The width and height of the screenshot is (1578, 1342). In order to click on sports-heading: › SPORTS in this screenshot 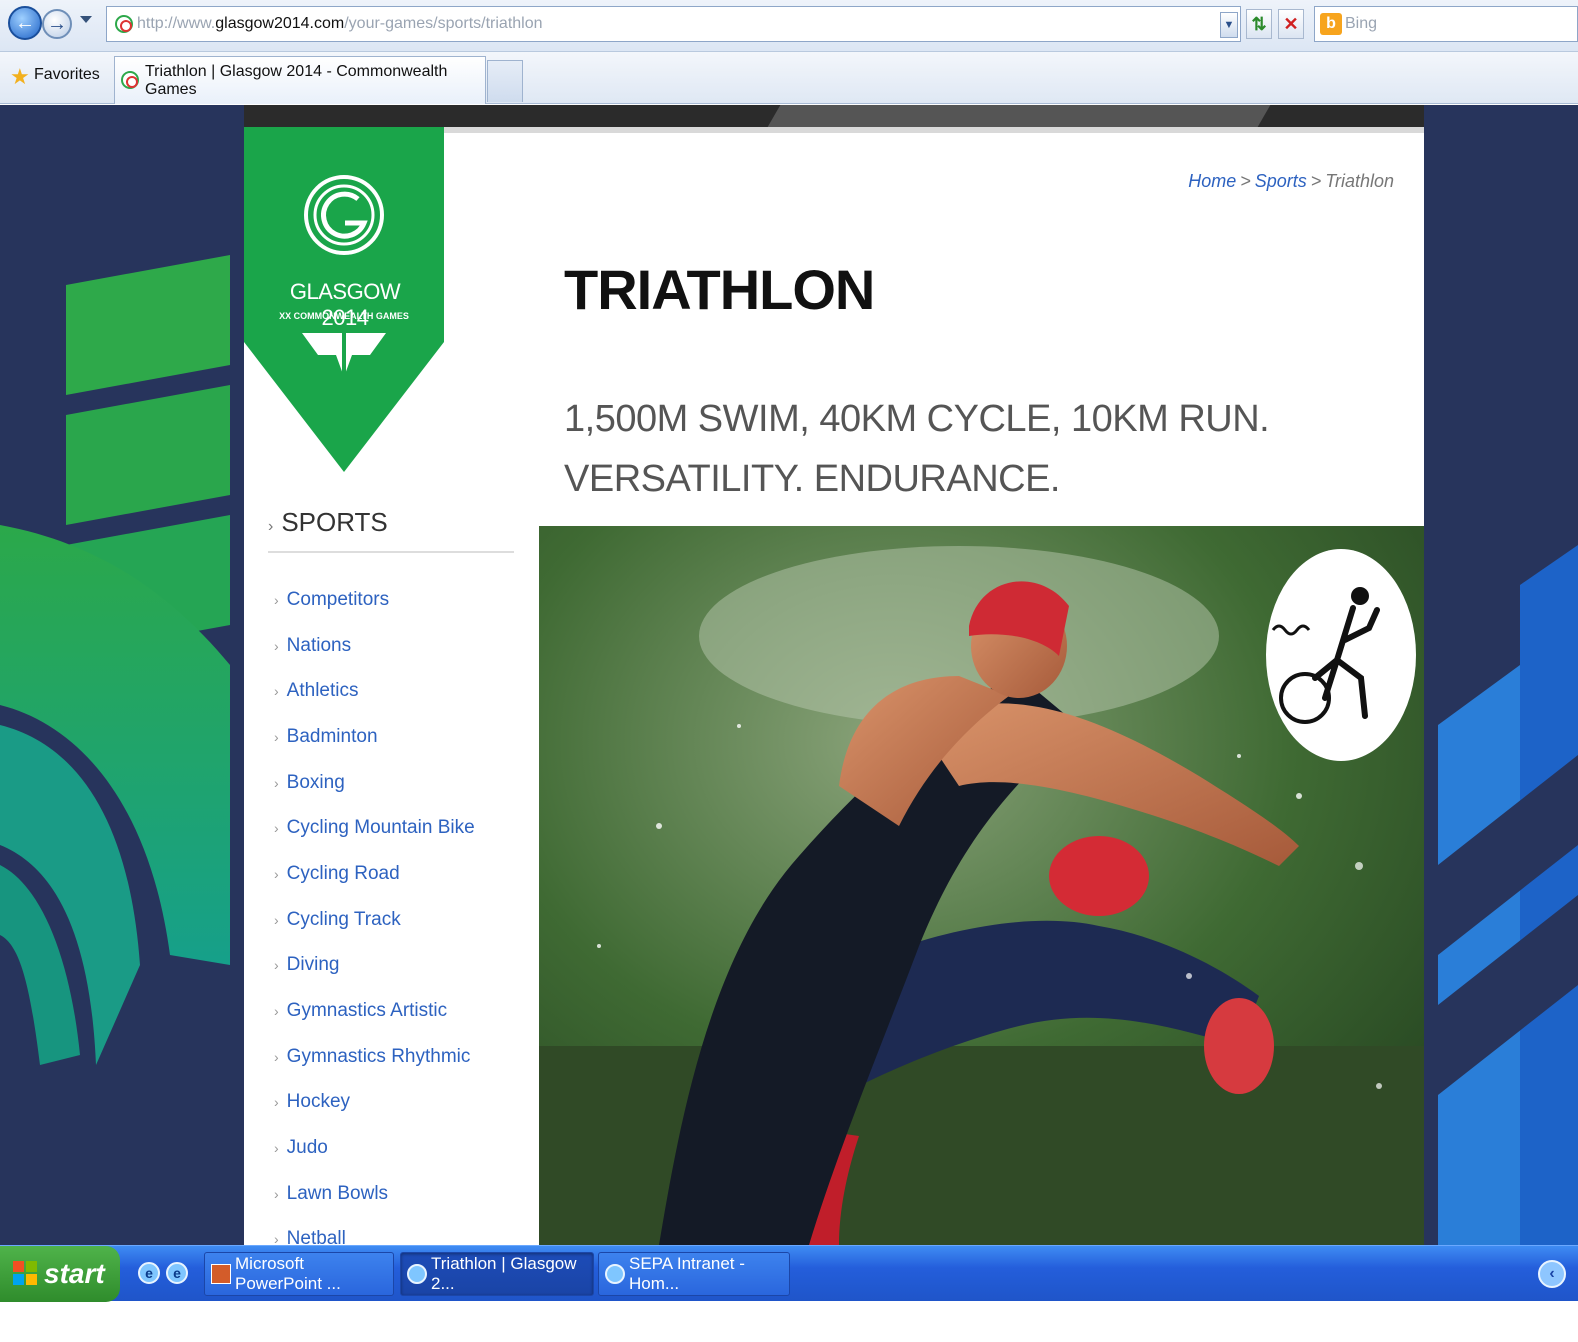, I will do `click(328, 522)`.